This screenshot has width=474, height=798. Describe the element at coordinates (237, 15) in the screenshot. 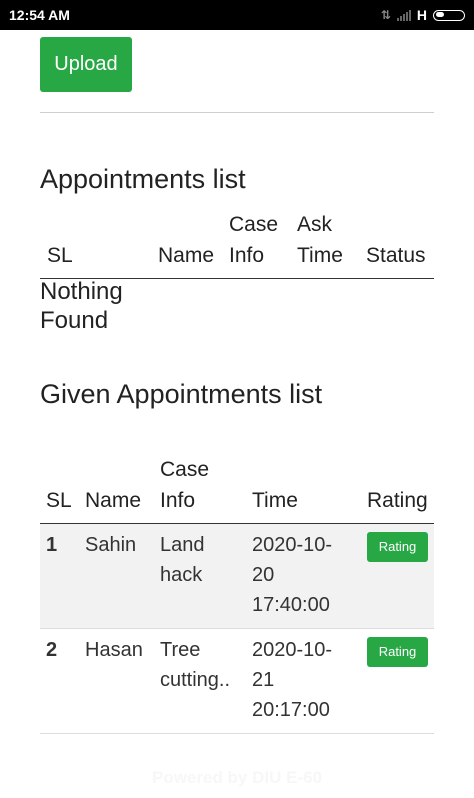

I see `status-bar: 12:54 AM ⇅ H` at that location.